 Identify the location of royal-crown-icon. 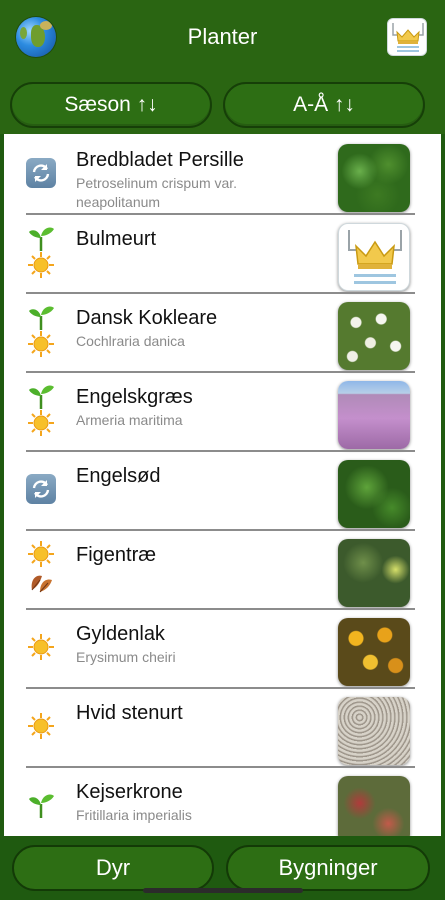
(407, 37).